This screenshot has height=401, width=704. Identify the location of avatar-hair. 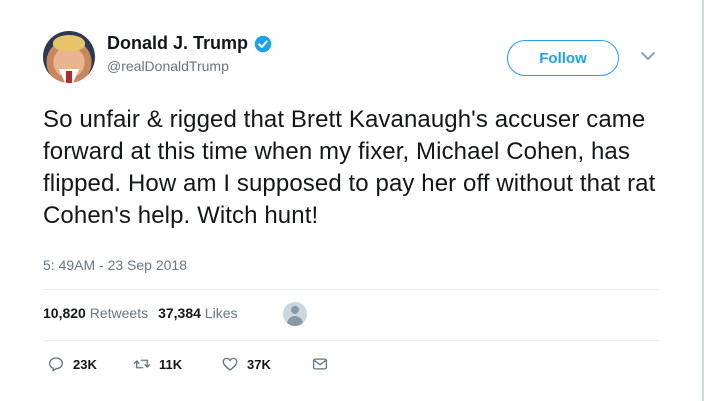
(69, 43).